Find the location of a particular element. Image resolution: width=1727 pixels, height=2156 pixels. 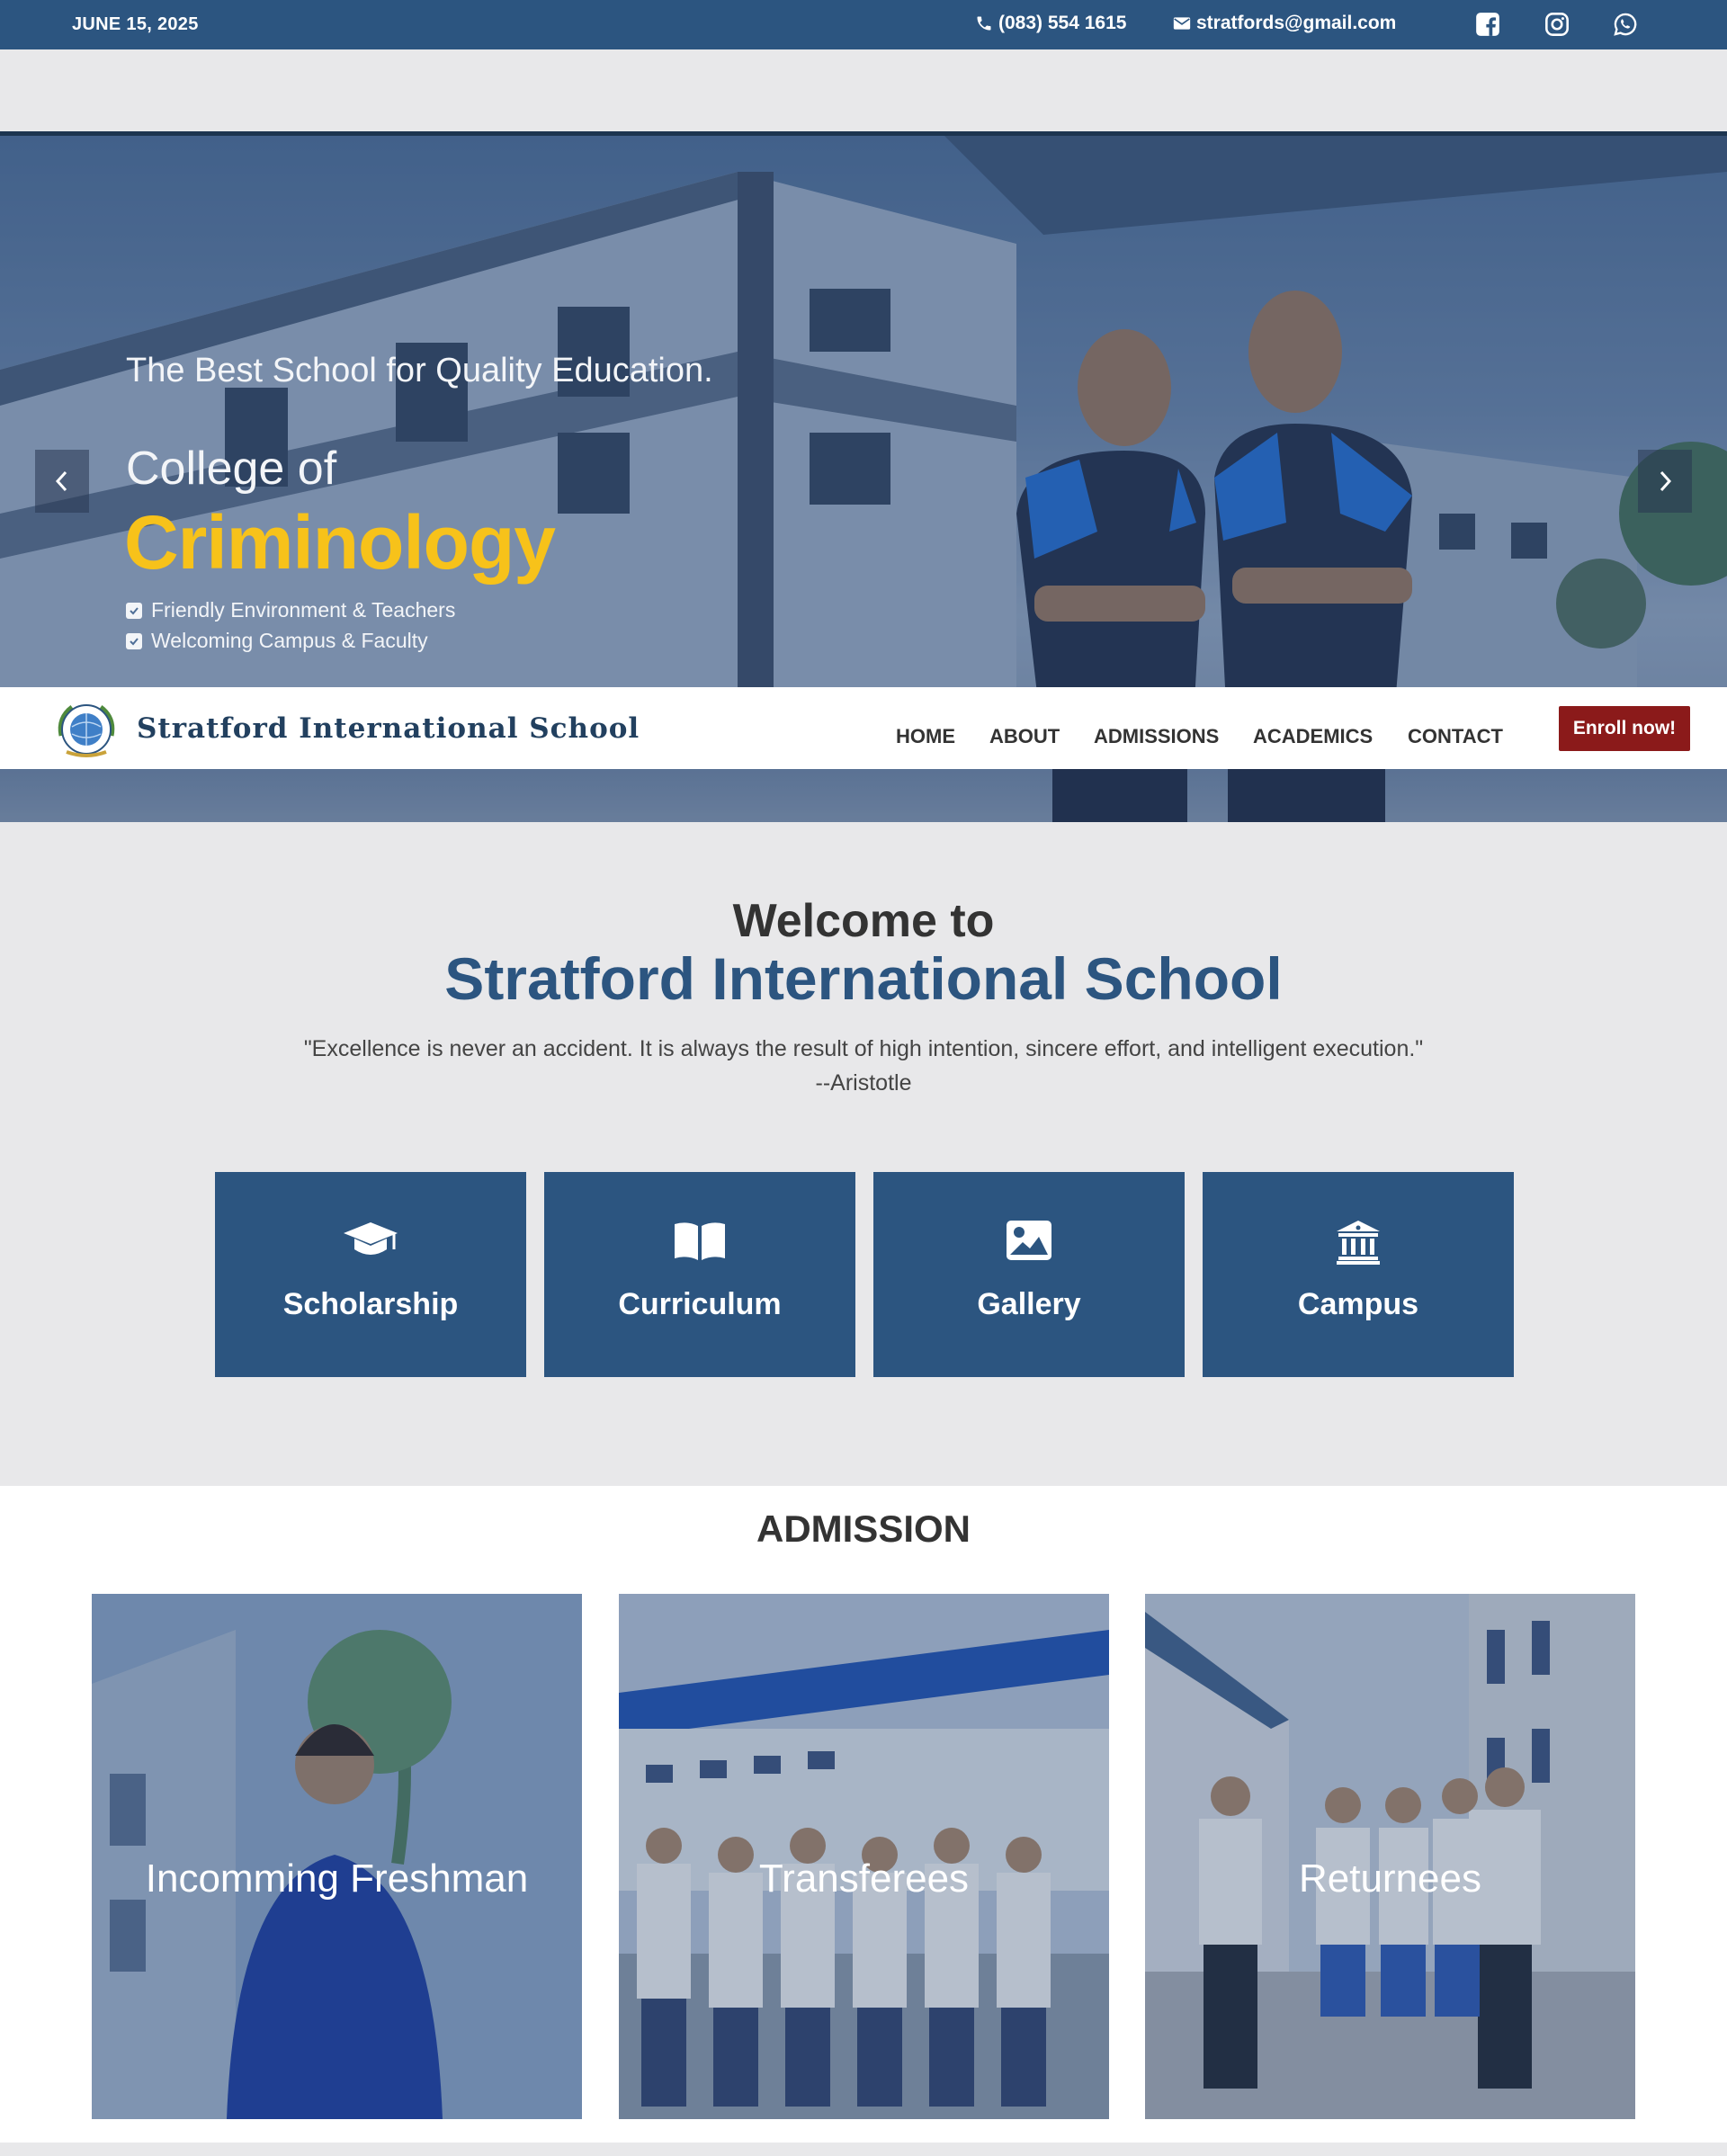

admission-card-label: Transferees is located at coordinates (864, 1878).